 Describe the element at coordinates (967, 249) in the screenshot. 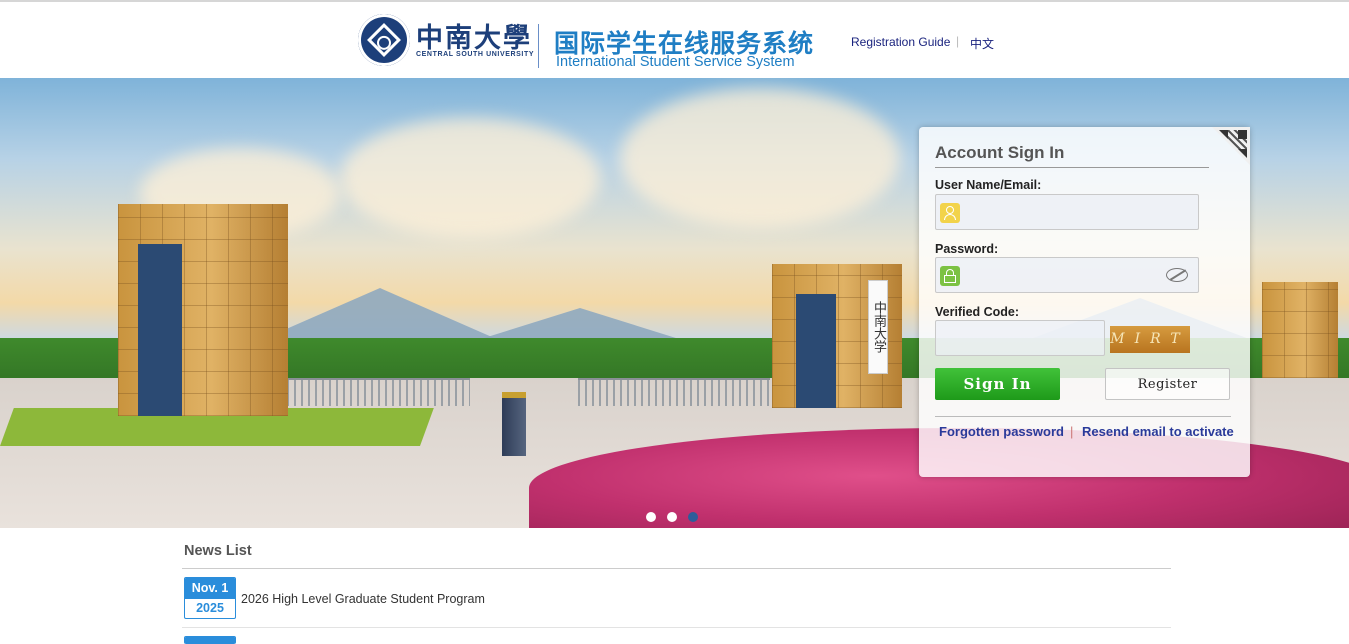

I see `password-label: Password:` at that location.